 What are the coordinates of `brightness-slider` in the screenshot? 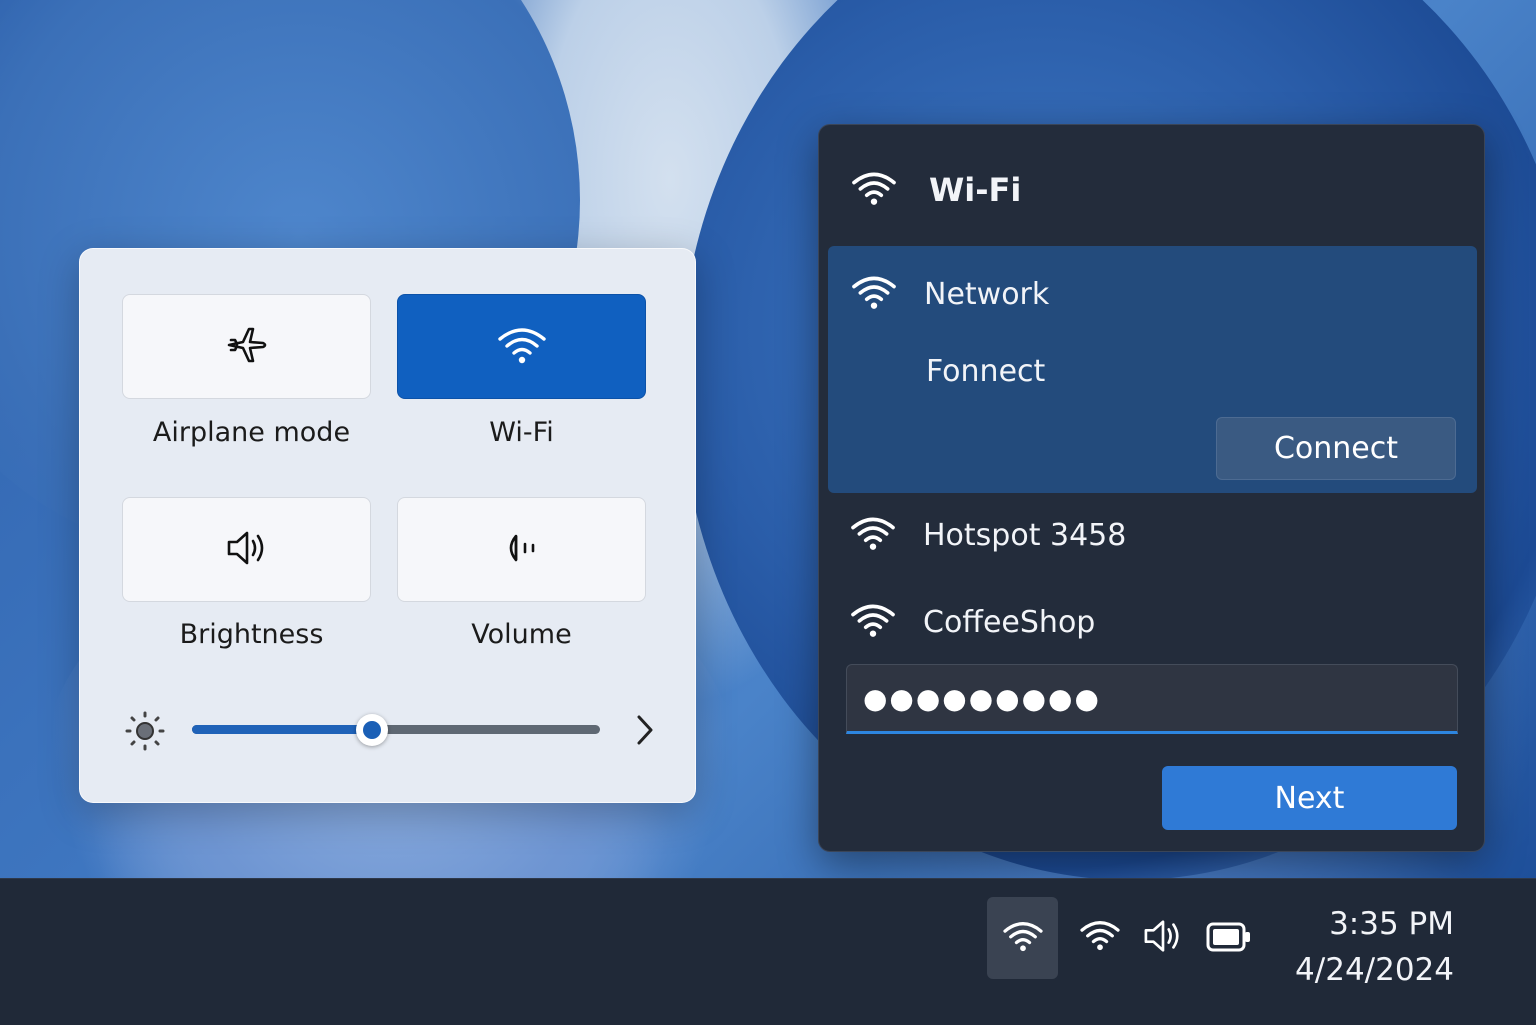 It's located at (396, 730).